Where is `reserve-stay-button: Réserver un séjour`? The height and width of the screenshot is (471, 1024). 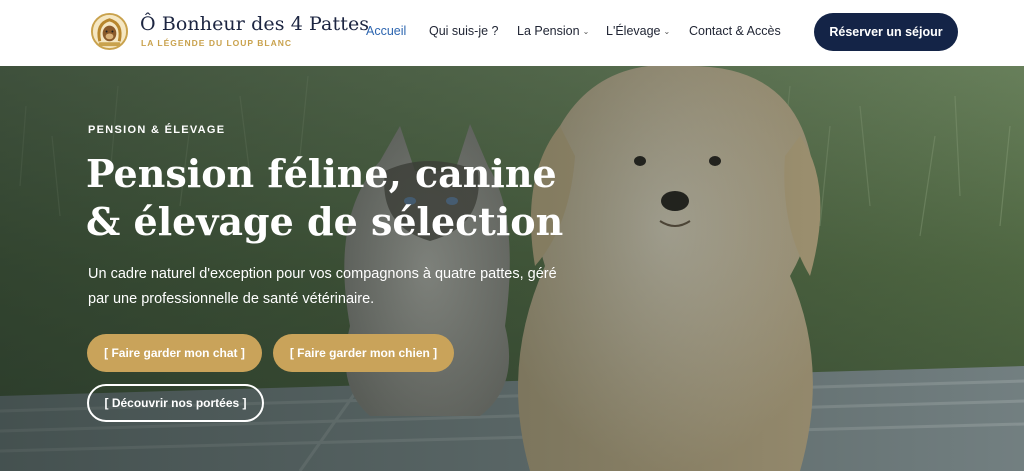
reserve-stay-button: Réserver un séjour is located at coordinates (886, 32).